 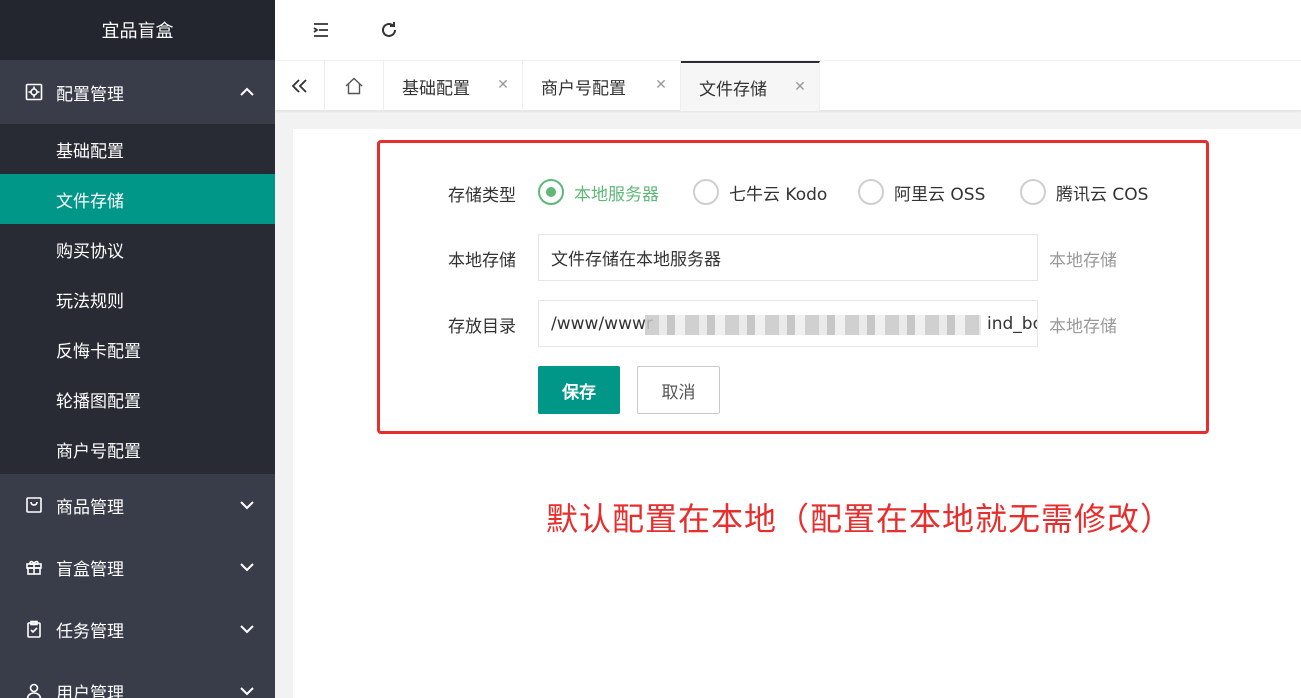 What do you see at coordinates (137, 249) in the screenshot?
I see `sidebar-item-purchase-agreement: 购买协议` at bounding box center [137, 249].